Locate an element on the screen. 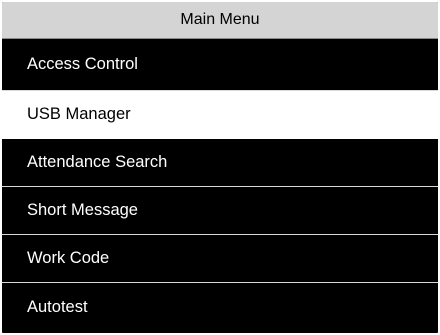 This screenshot has width=440, height=335. menu-item-label: Autotest is located at coordinates (57, 306).